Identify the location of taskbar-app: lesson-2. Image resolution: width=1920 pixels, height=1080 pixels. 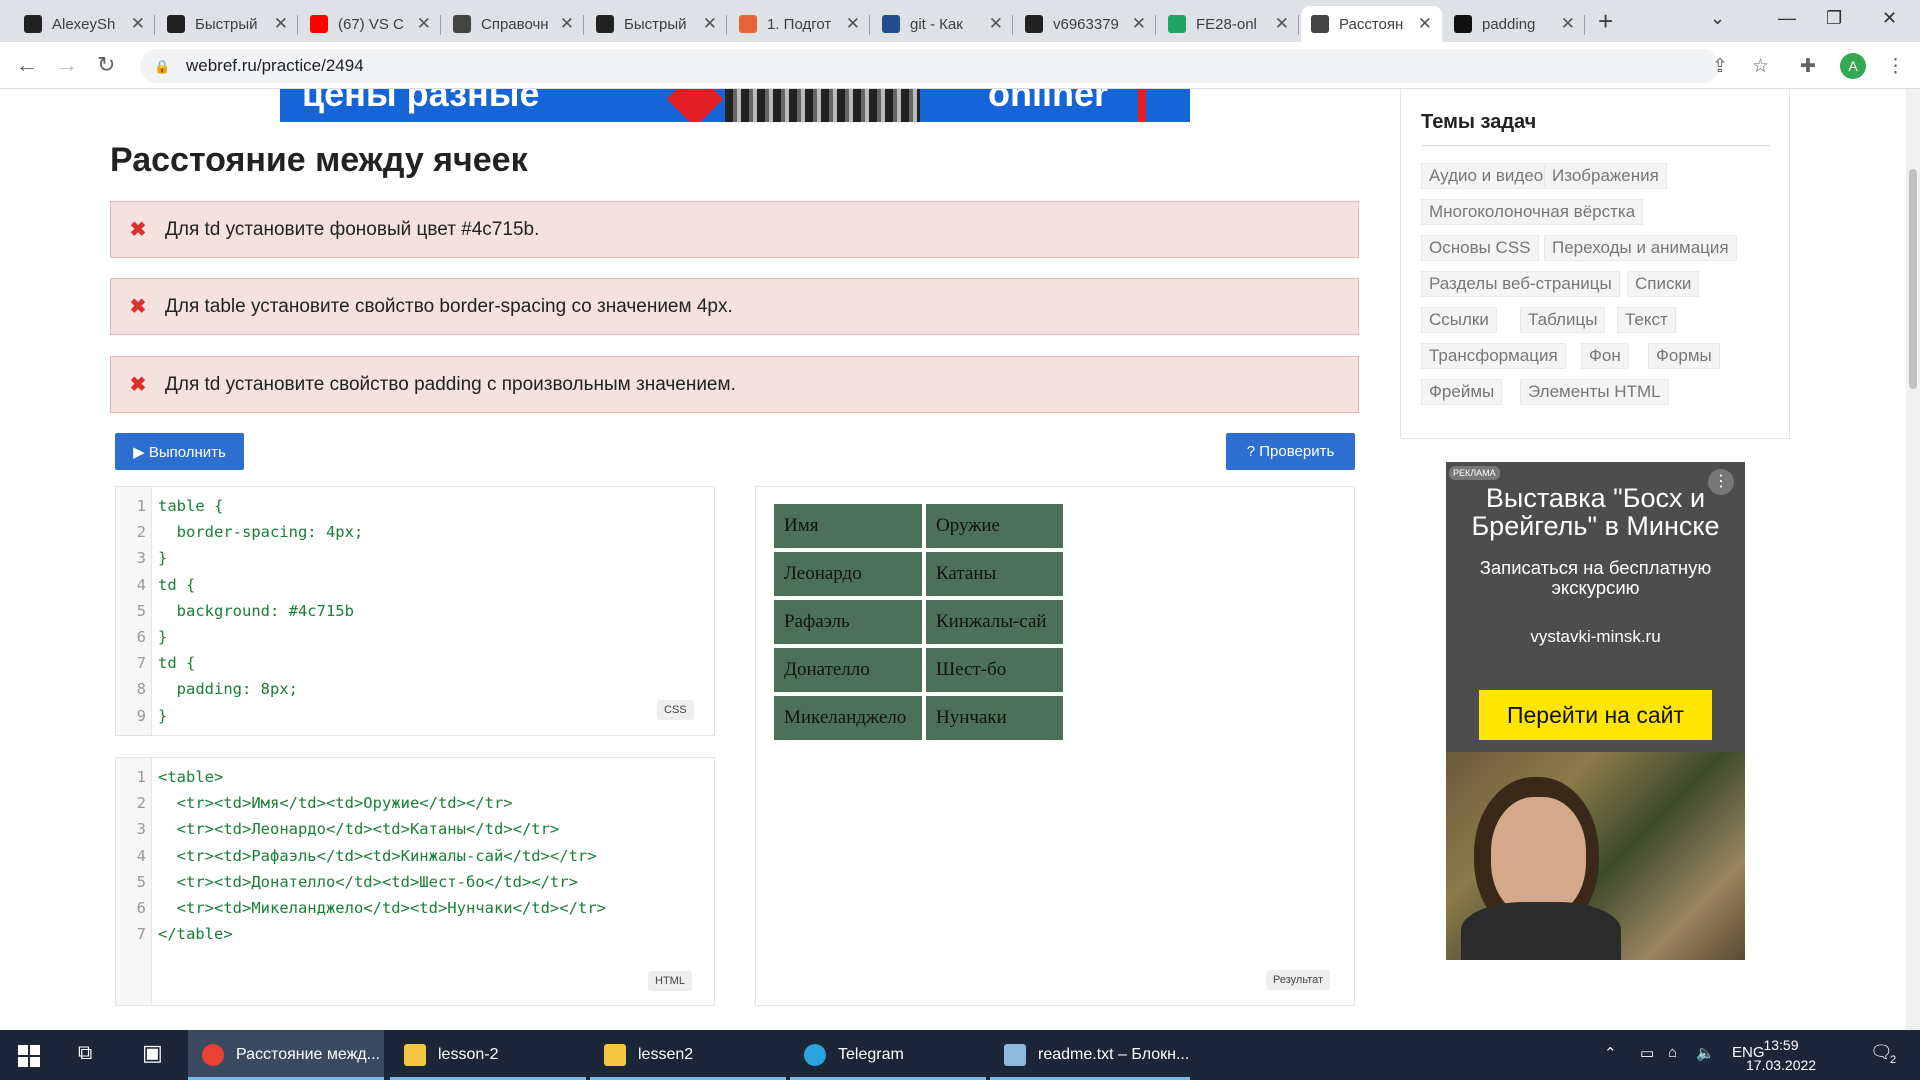
(488, 1055).